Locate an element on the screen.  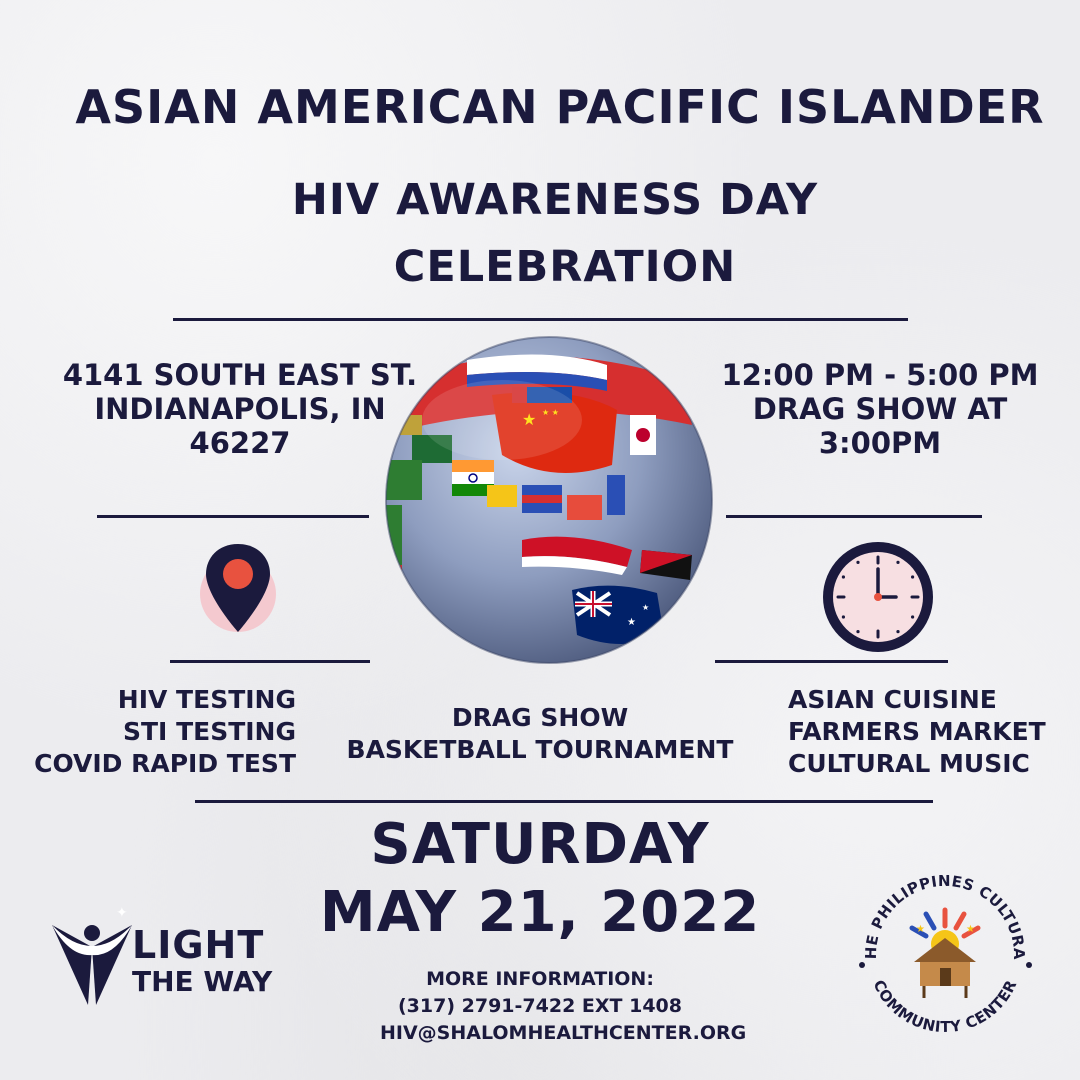
title-line-3: CELEBRATION is located at coordinates (565, 267).